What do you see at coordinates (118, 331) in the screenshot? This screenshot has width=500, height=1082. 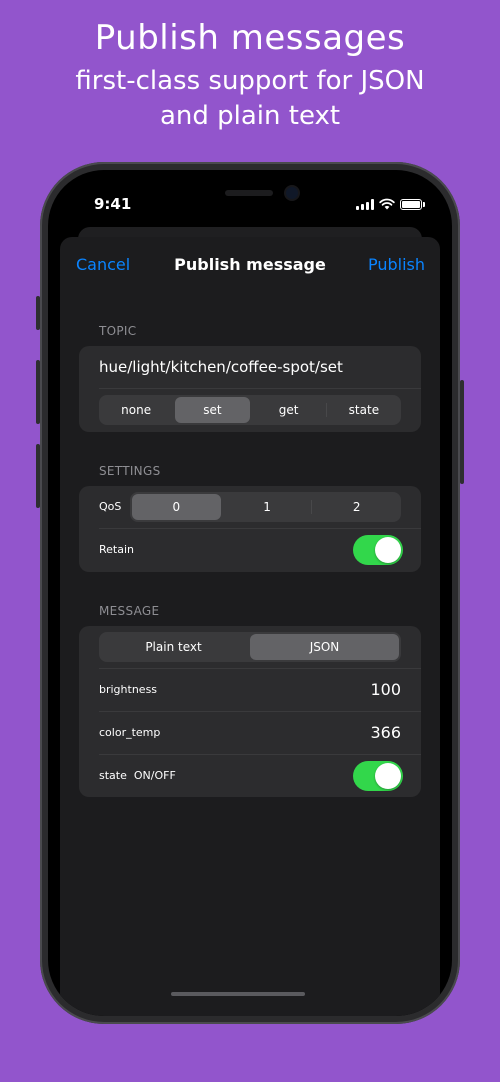 I see `topic-section-label: TOPIC` at bounding box center [118, 331].